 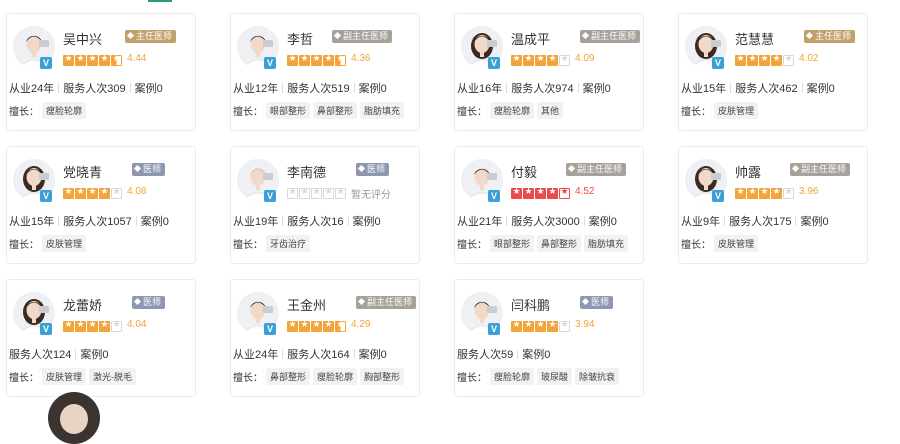 What do you see at coordinates (101, 338) in the screenshot?
I see `doctor-card: V 龙蕾娇 医师 4.04 服务人次124 案例0 擅长：皮肤管理激光-脱毛` at bounding box center [101, 338].